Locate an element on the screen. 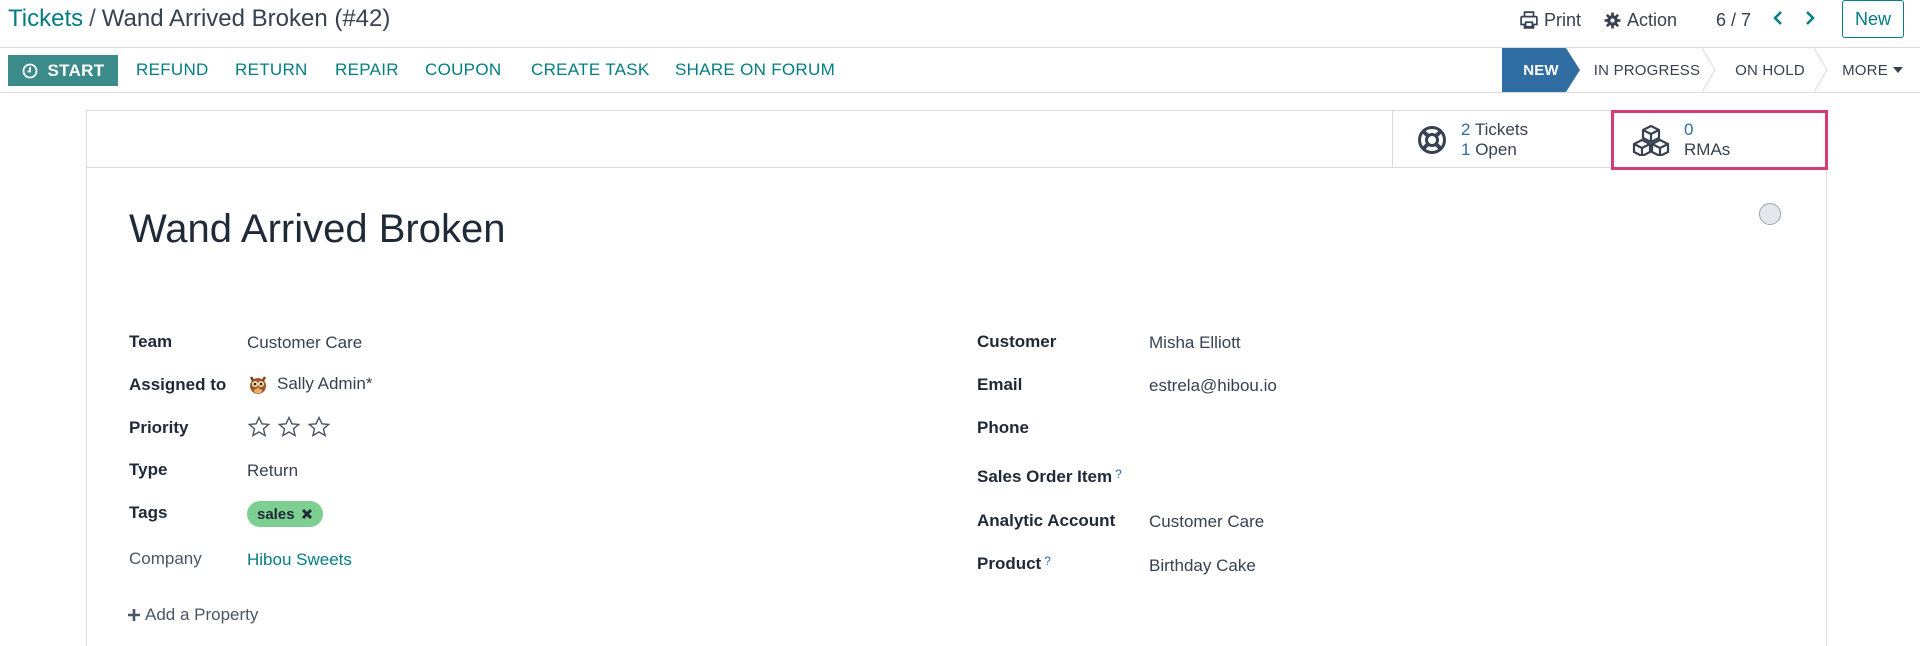 The image size is (1920, 646). pager-next-button is located at coordinates (1810, 18).